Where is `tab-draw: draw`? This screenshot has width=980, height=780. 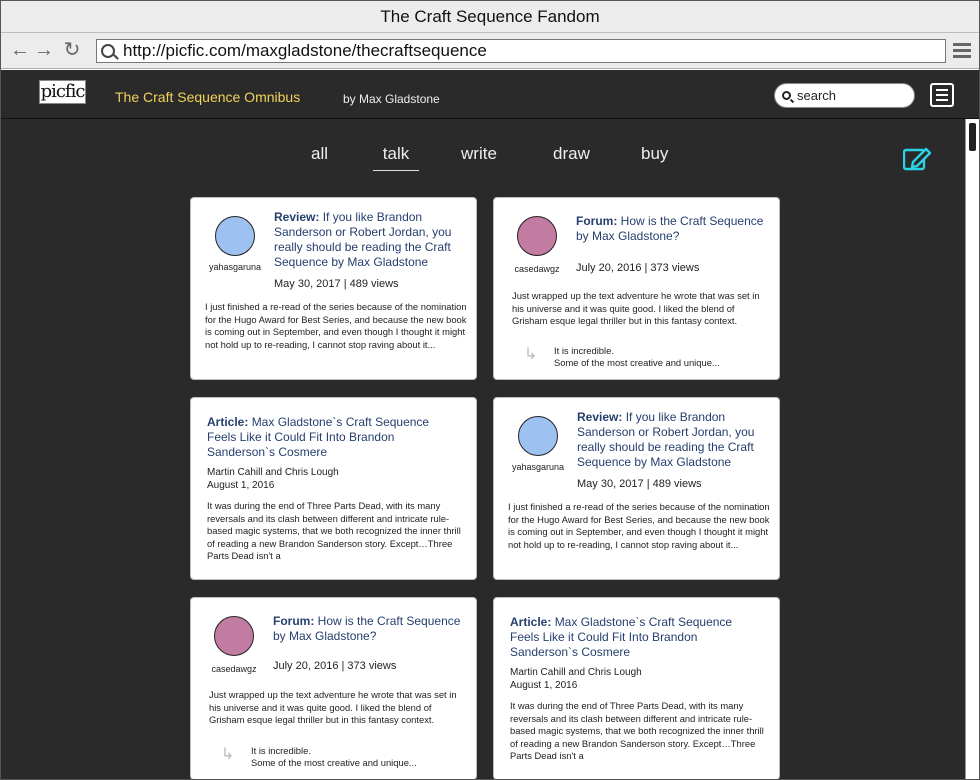
tab-draw: draw is located at coordinates (571, 154).